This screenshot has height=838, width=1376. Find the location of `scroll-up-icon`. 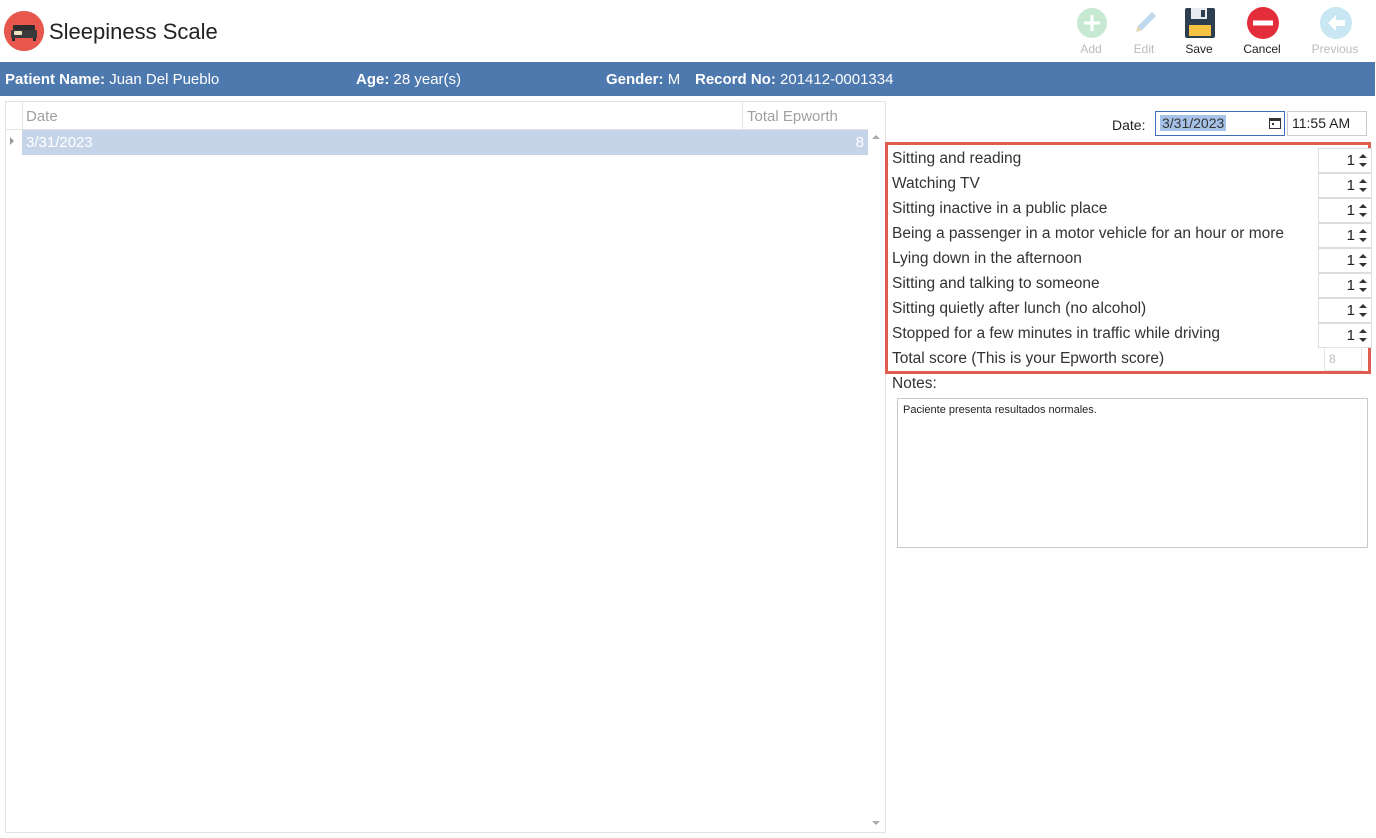

scroll-up-icon is located at coordinates (876, 137).